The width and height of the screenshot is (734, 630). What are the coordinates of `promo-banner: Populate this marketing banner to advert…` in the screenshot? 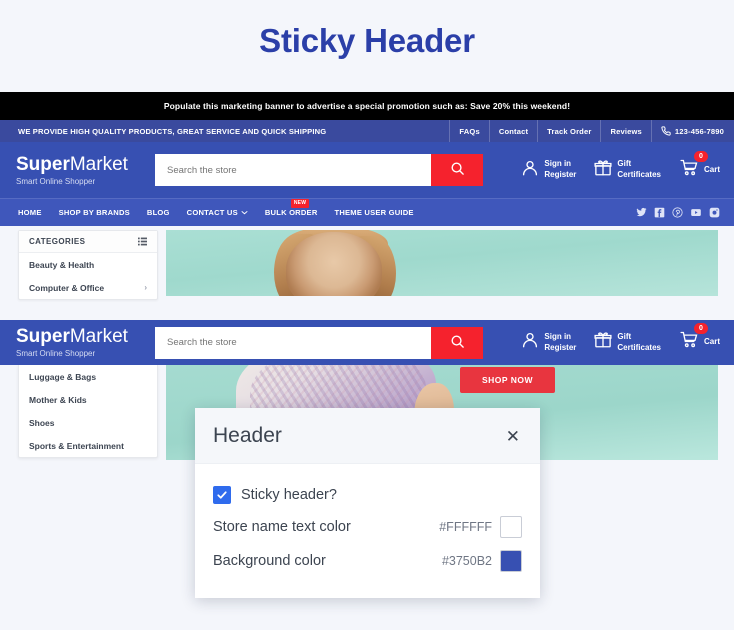 It's located at (367, 106).